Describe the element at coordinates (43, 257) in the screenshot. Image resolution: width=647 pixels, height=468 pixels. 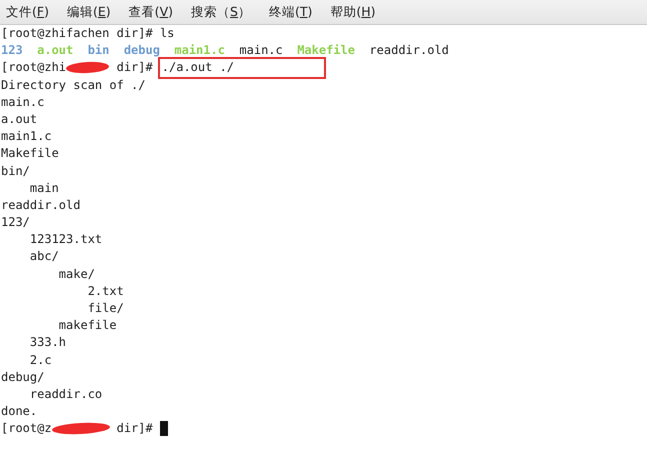
I see `tree-entry: abc/` at that location.